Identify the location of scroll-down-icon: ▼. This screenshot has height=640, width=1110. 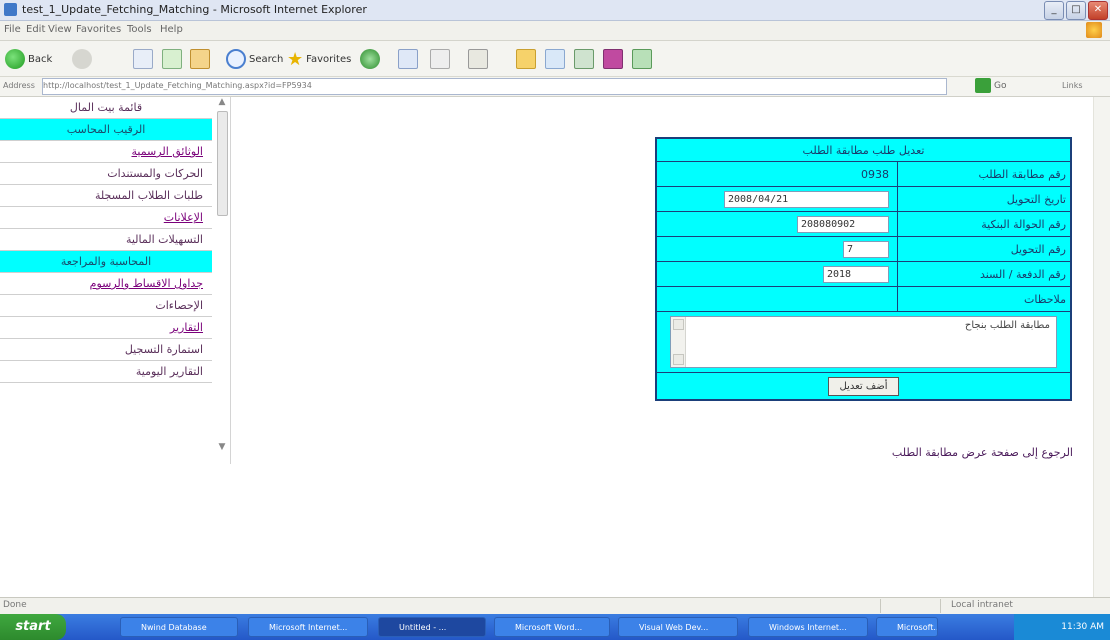
(222, 448).